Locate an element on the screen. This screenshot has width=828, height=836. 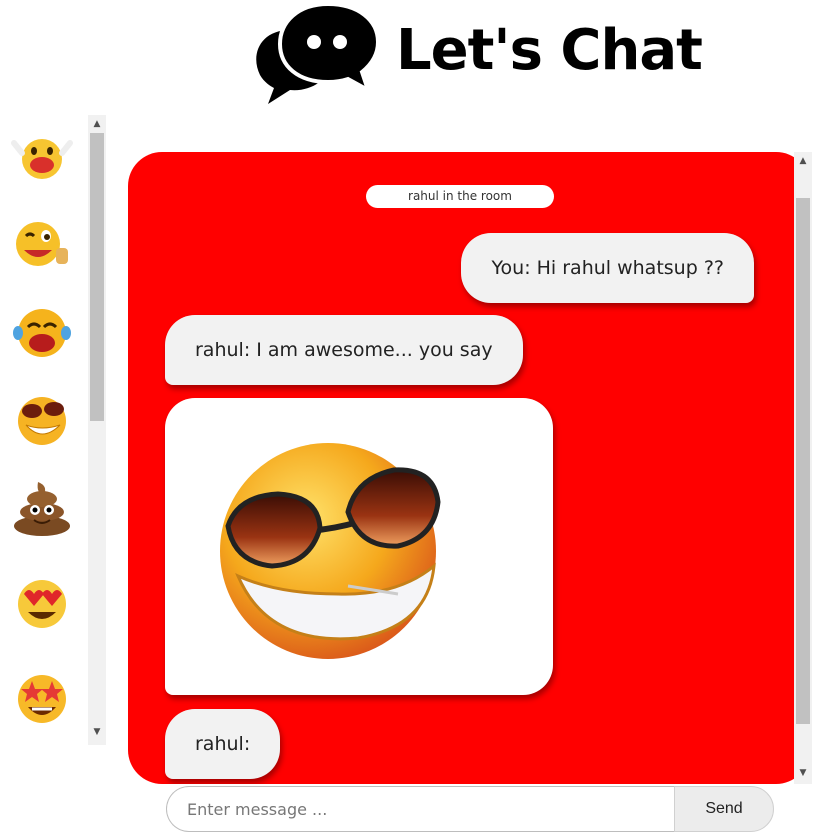
emoji-panel-scrollbar-thumb is located at coordinates (97, 277).